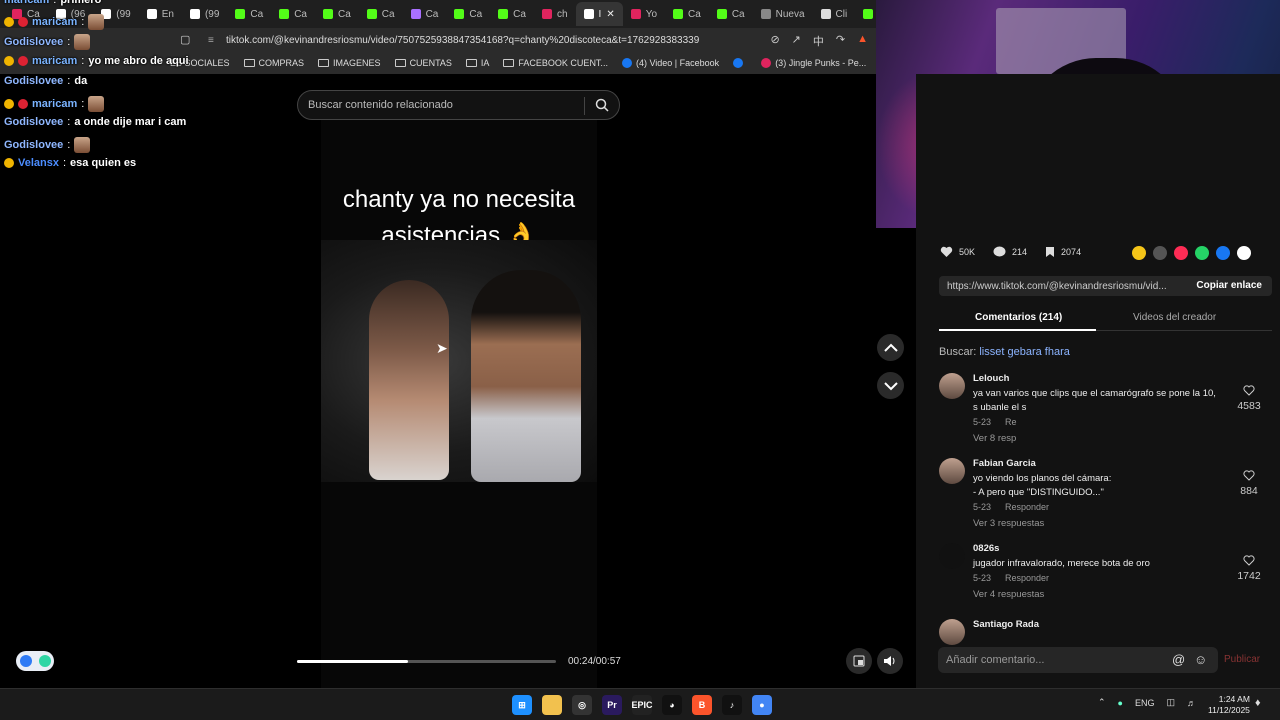 Image resolution: width=1280 pixels, height=720 pixels. Describe the element at coordinates (442, 348) in the screenshot. I see `mouse-cursor-icon: ➤` at that location.